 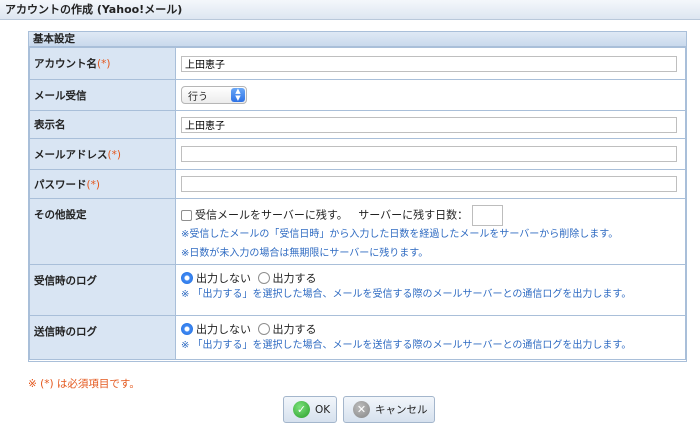 I want to click on receive-log-label: 受信時のログ, so click(x=65, y=281).